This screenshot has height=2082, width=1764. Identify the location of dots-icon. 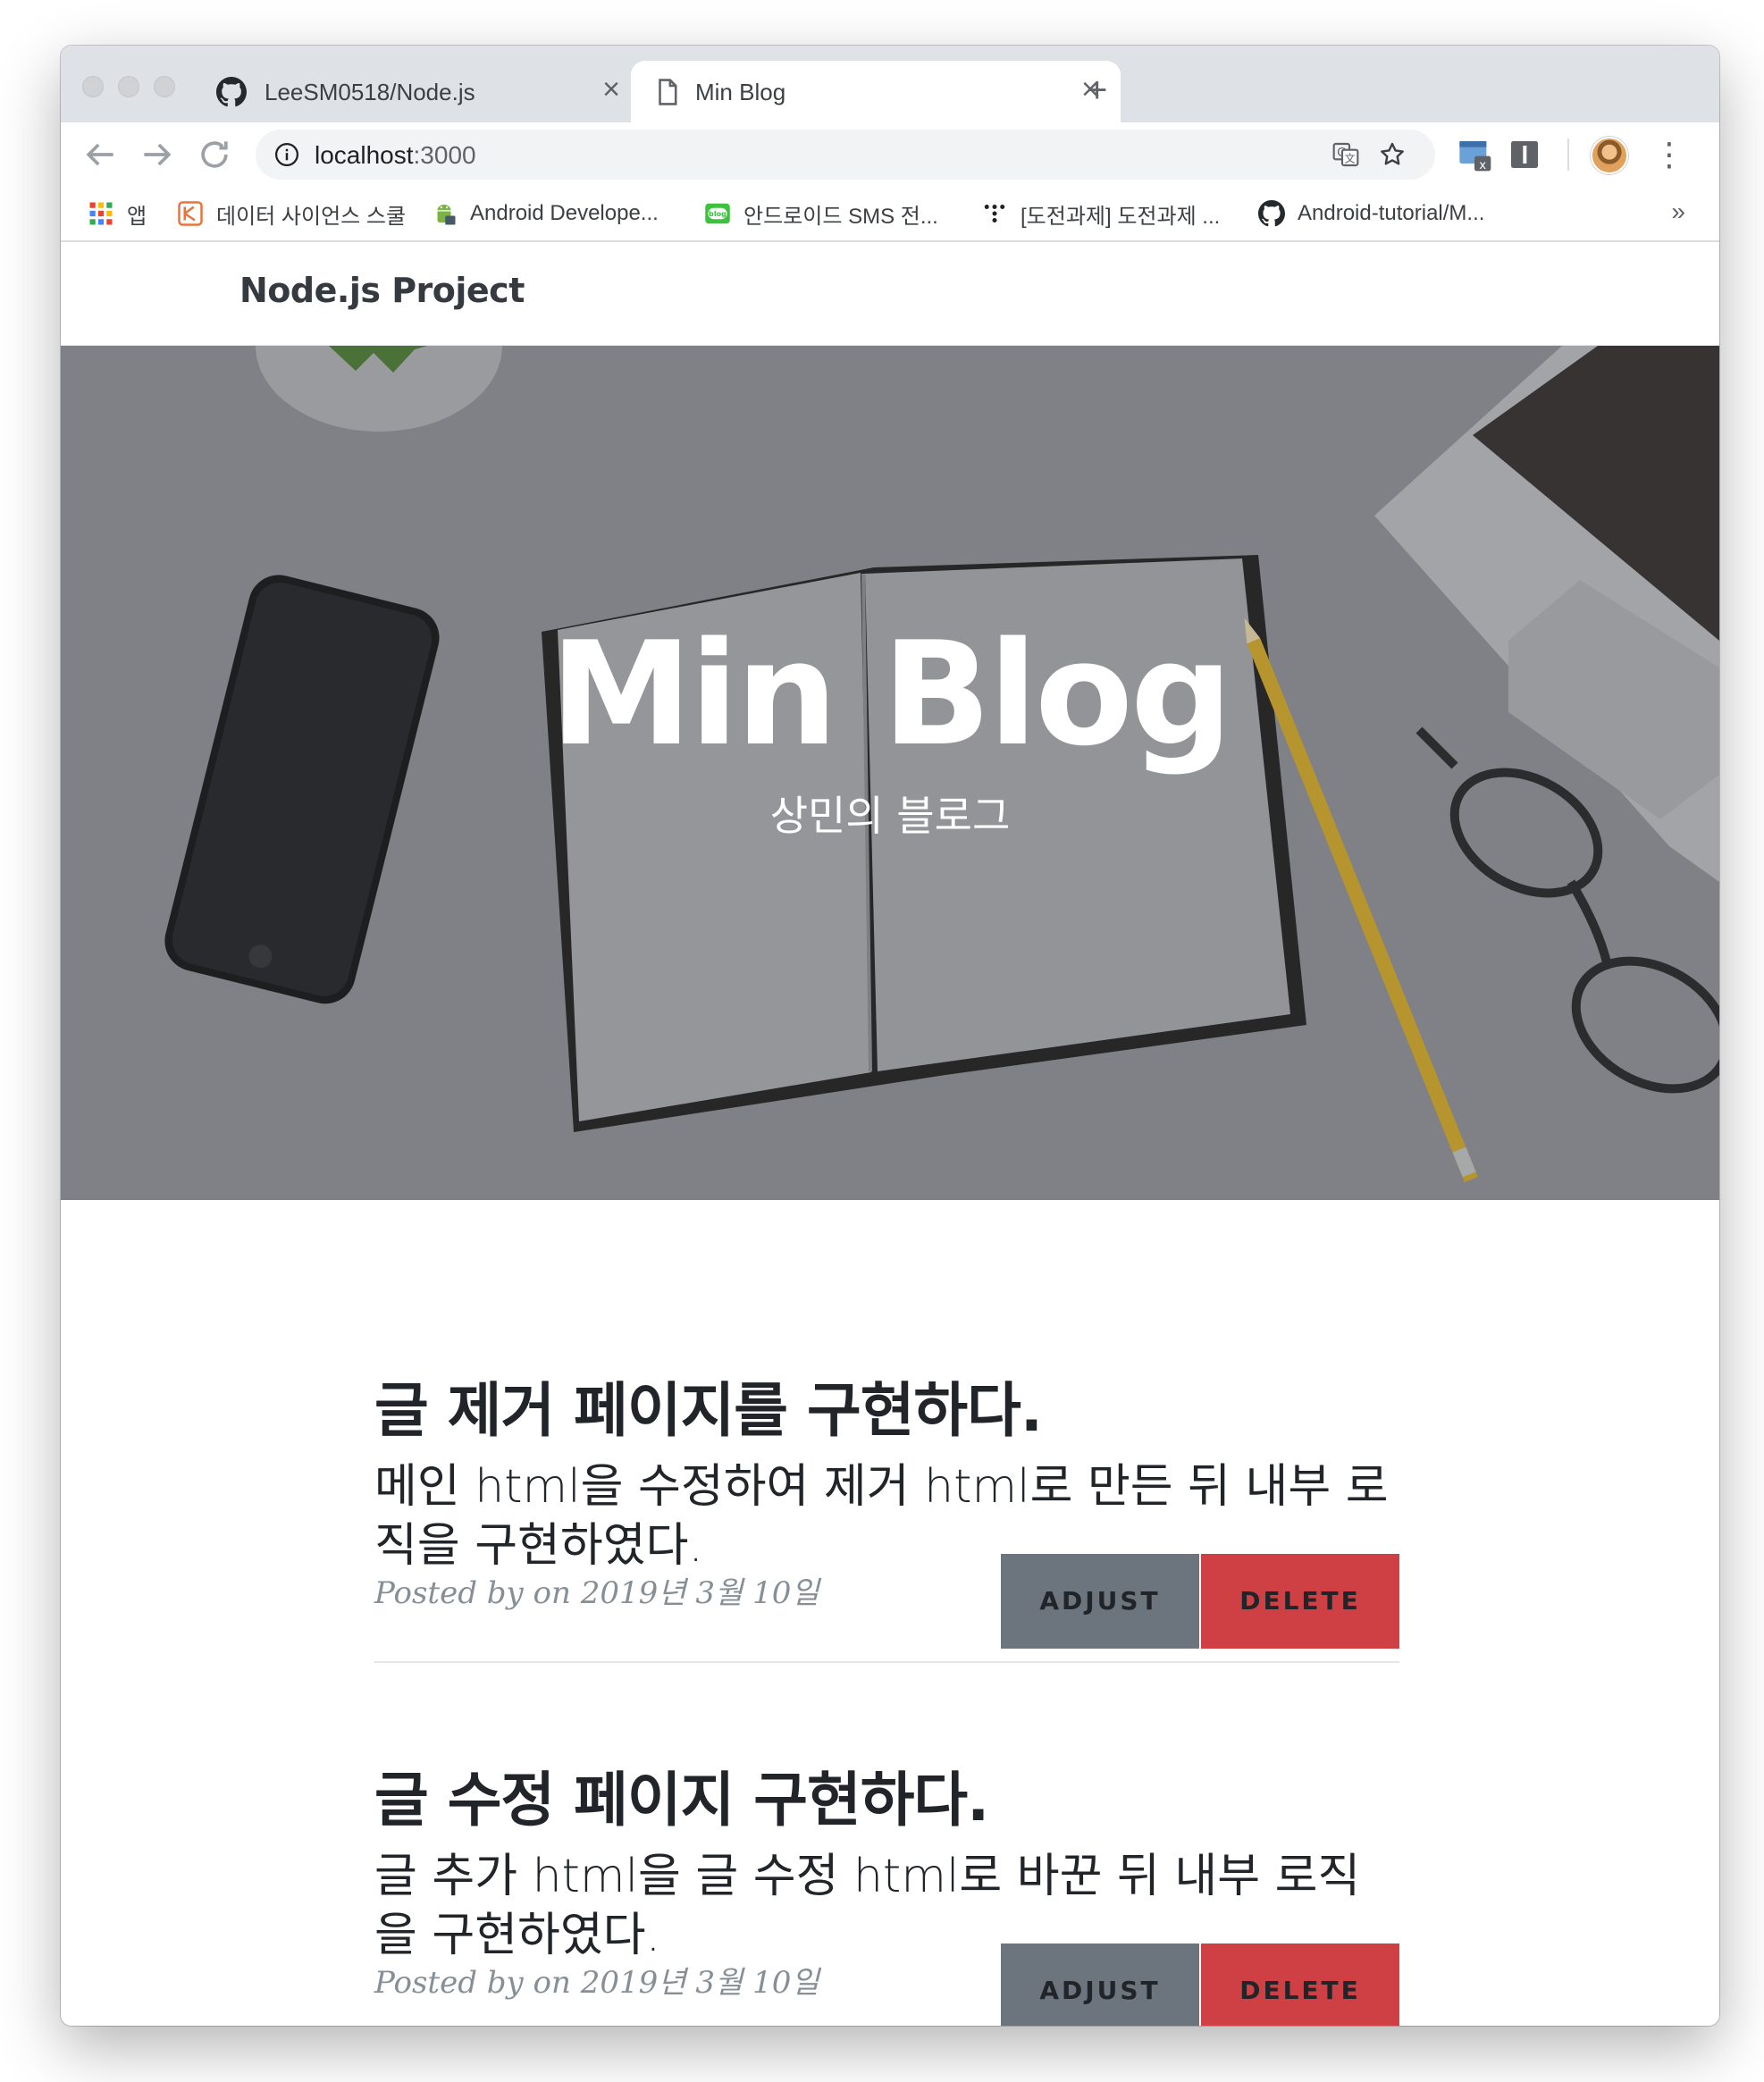
(994, 213).